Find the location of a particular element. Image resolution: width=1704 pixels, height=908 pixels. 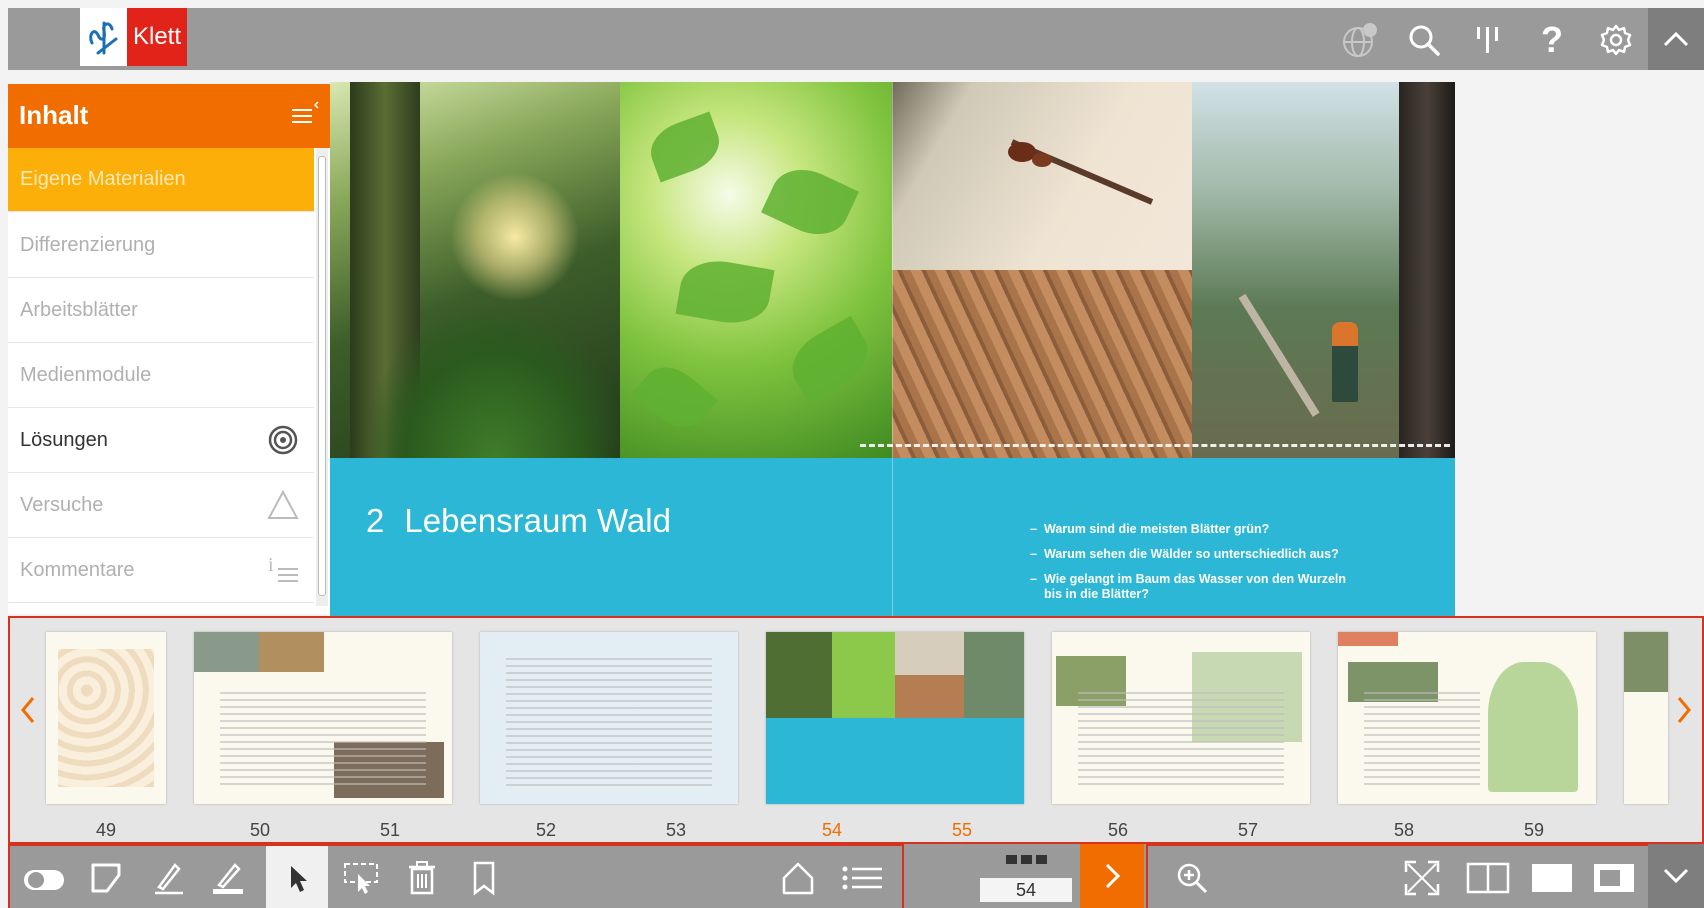

chapter-heading: 2 Lebensraum Wald is located at coordinates (518, 521).